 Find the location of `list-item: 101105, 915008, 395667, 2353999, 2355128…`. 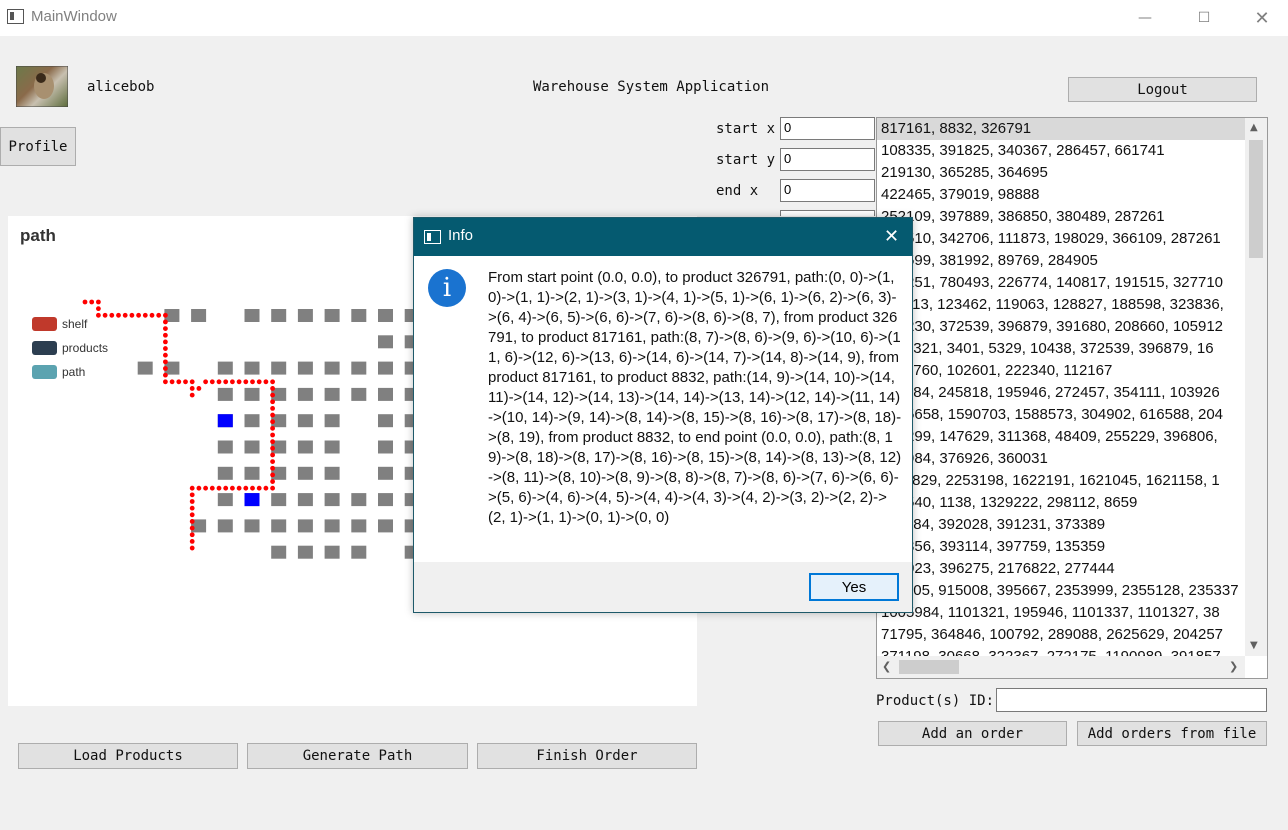

list-item: 101105, 915008, 395667, 2353999, 2355128… is located at coordinates (1061, 591).